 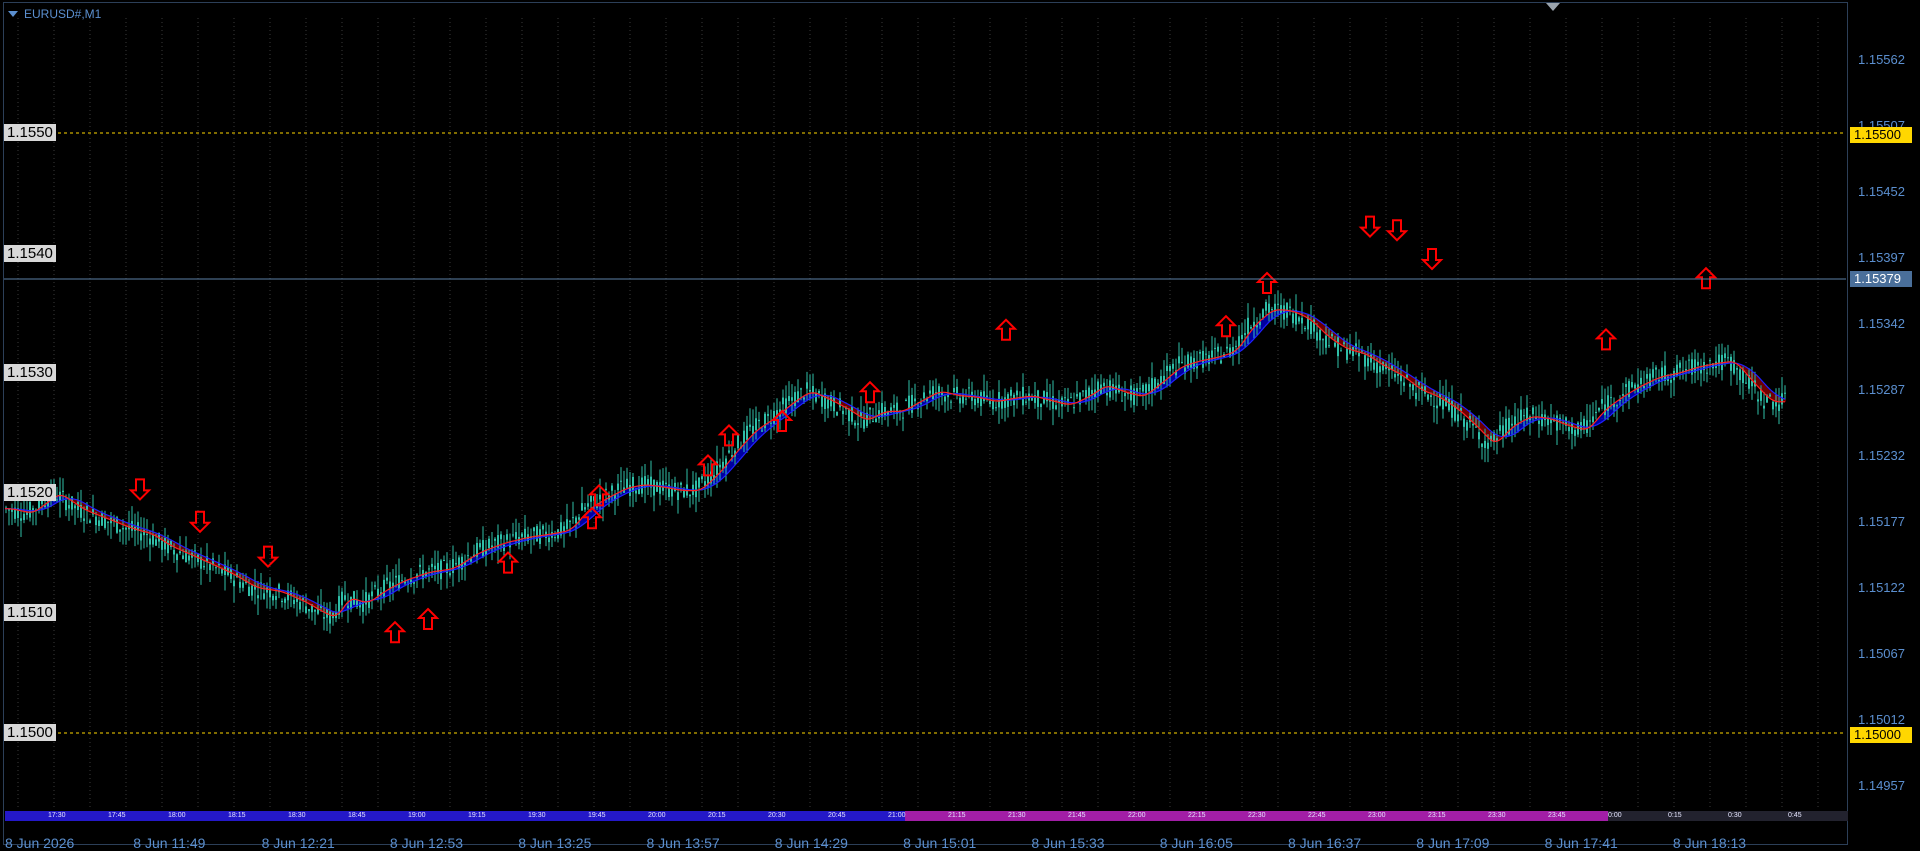 What do you see at coordinates (1257, 815) in the screenshot?
I see `period-strip-tick: 22:30` at bounding box center [1257, 815].